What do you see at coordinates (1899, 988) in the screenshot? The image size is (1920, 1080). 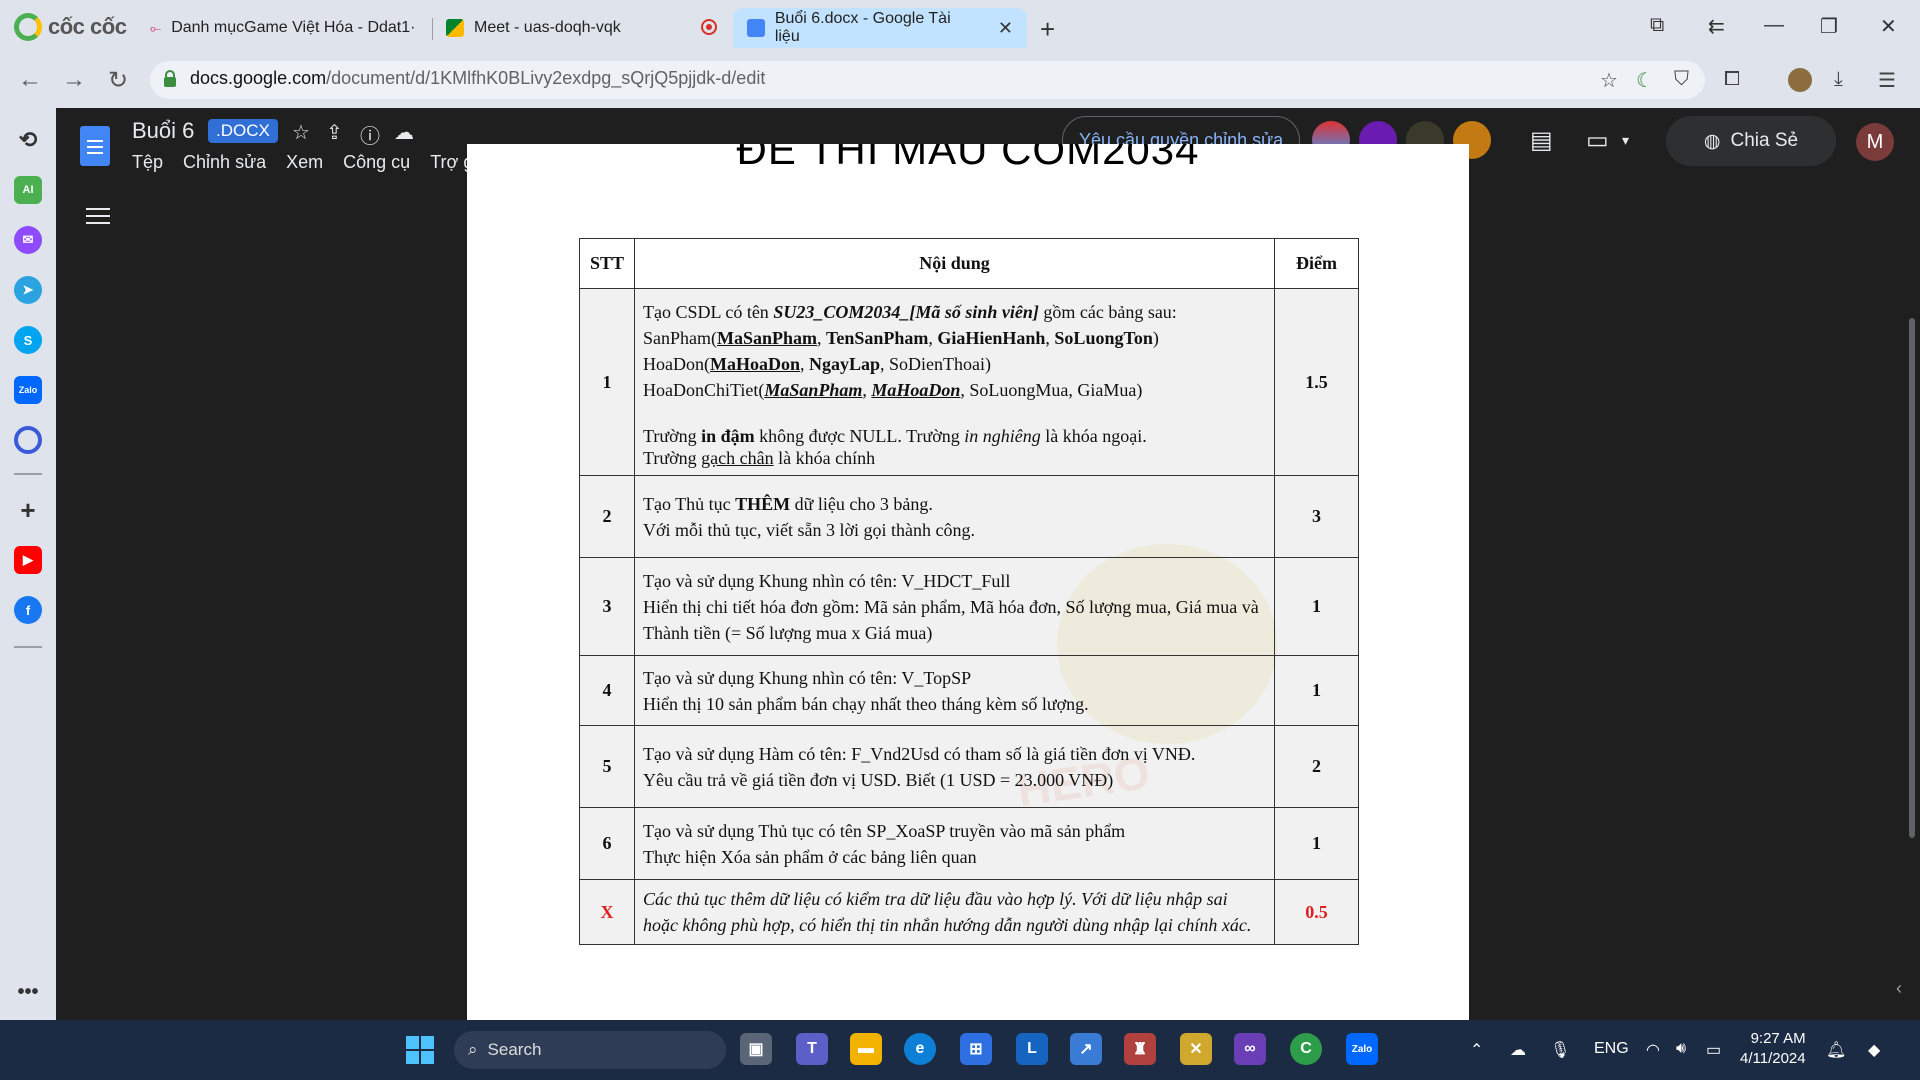 I see `chevron-left-icon: ‹` at bounding box center [1899, 988].